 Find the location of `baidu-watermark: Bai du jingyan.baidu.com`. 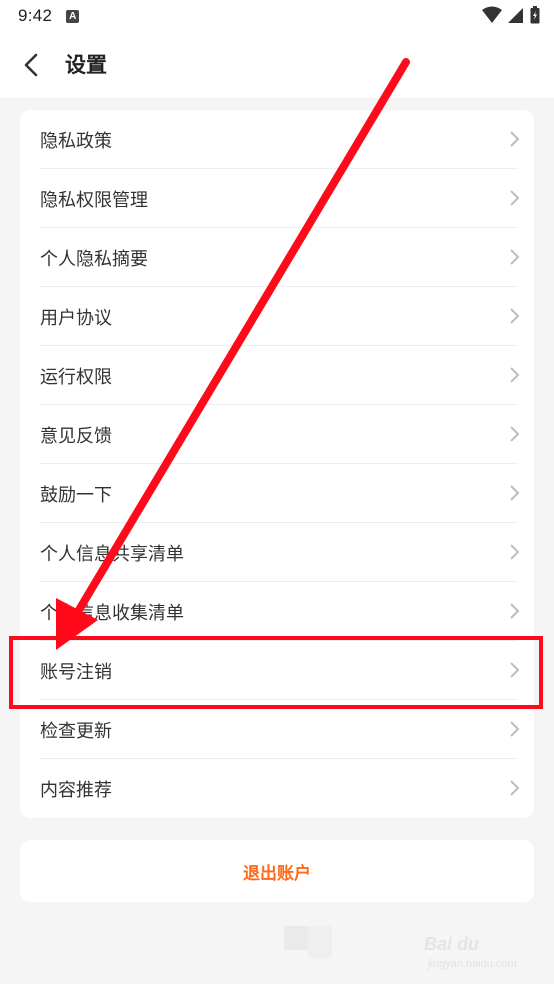

baidu-watermark: Bai du jingyan.baidu.com is located at coordinates (480, 954).